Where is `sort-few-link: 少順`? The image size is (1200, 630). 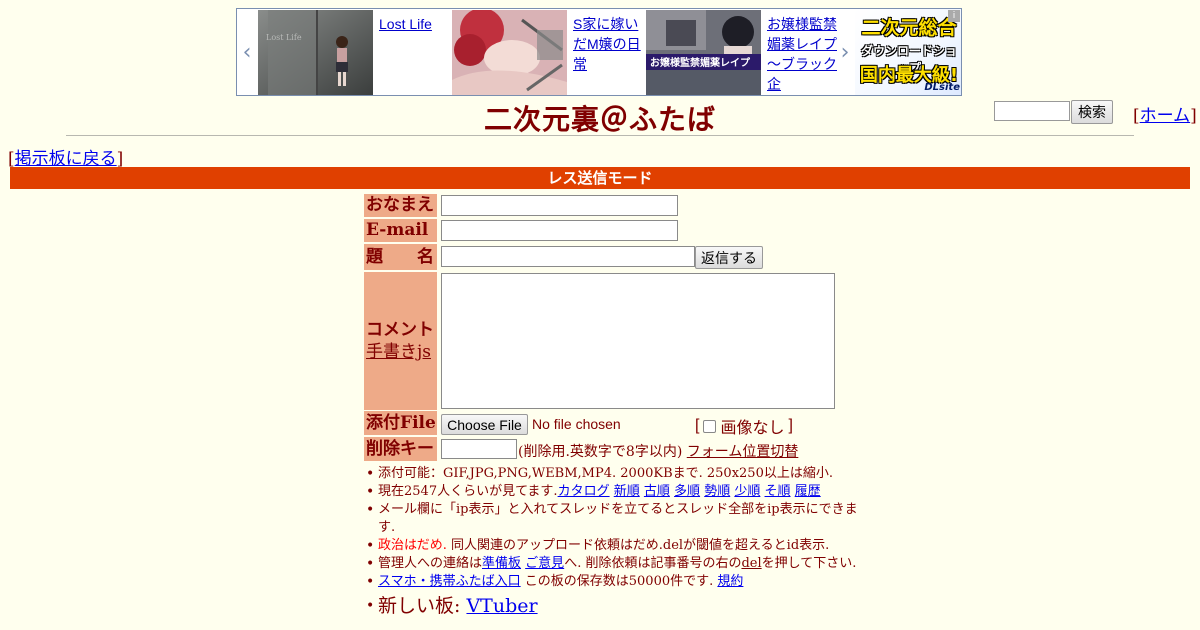
sort-few-link: 少順 is located at coordinates (747, 491).